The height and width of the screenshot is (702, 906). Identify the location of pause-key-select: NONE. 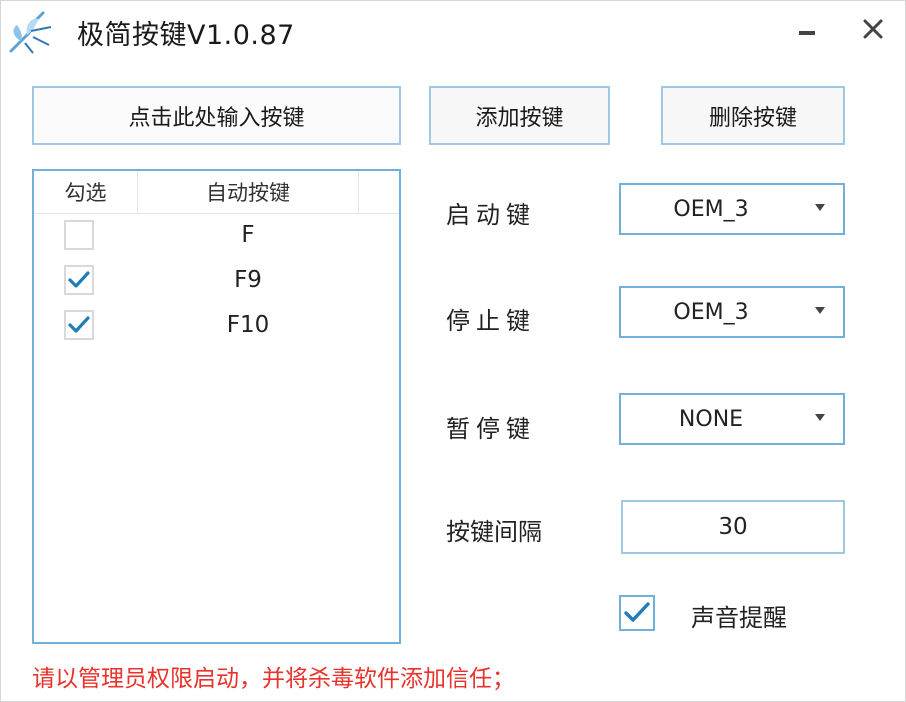
(732, 419).